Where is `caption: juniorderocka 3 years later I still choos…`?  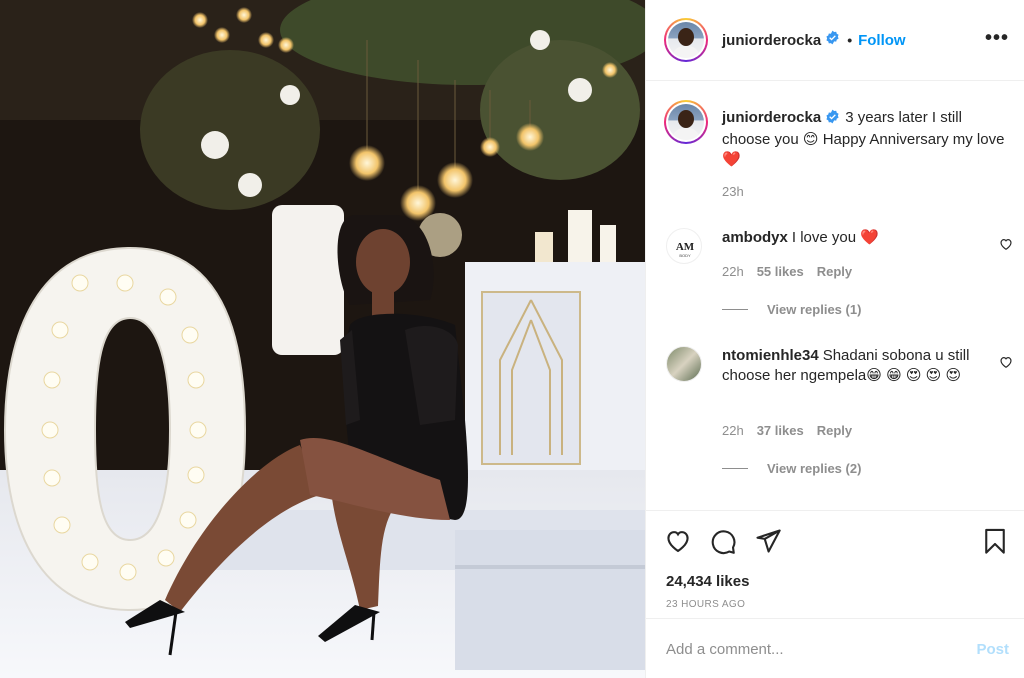 caption: juniorderocka 3 years later I still choos… is located at coordinates (867, 139).